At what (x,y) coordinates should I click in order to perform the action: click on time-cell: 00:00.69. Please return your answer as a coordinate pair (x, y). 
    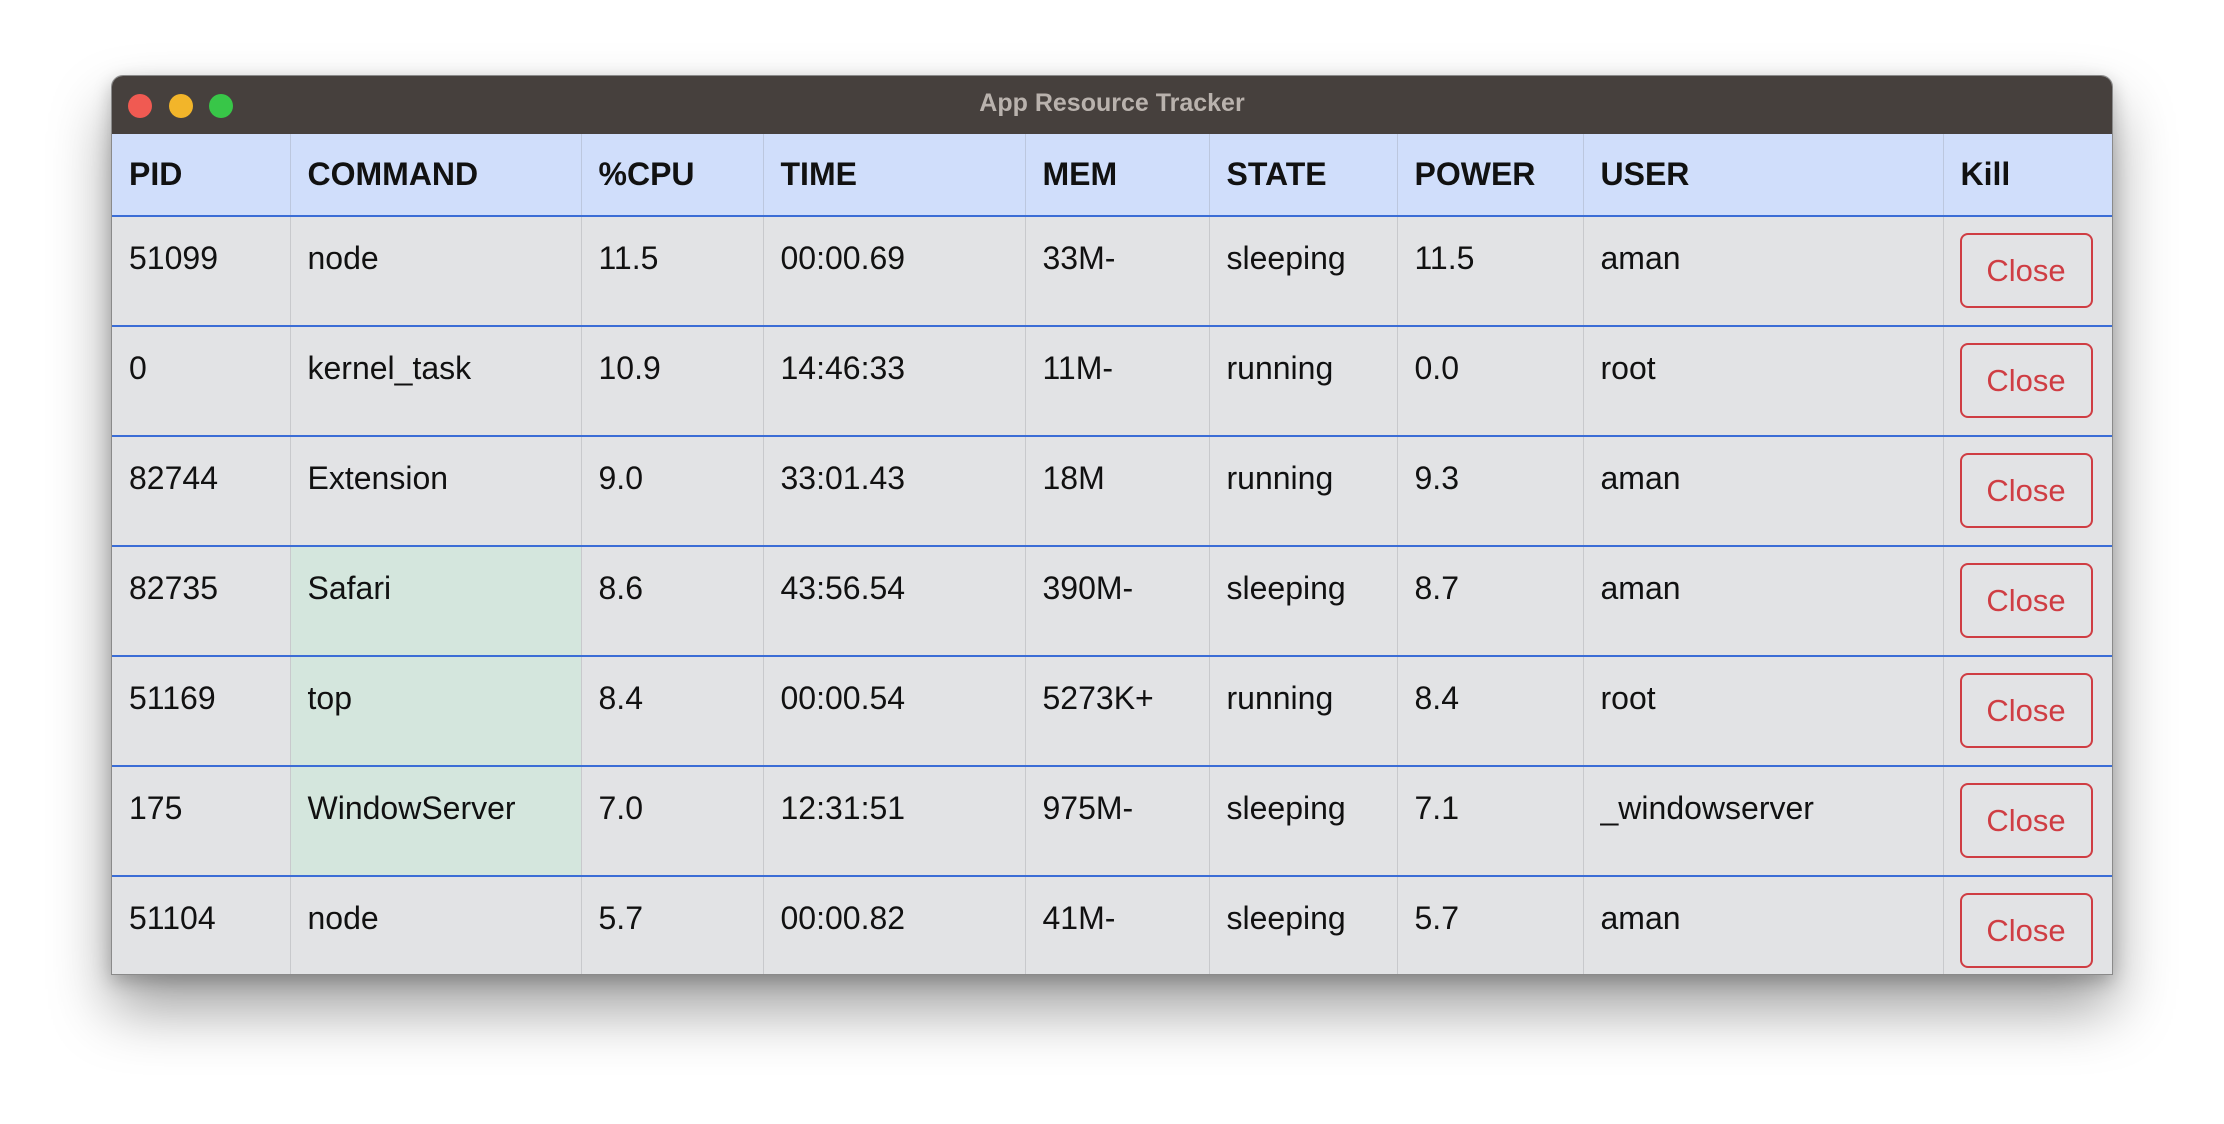
    Looking at the image, I should click on (894, 271).